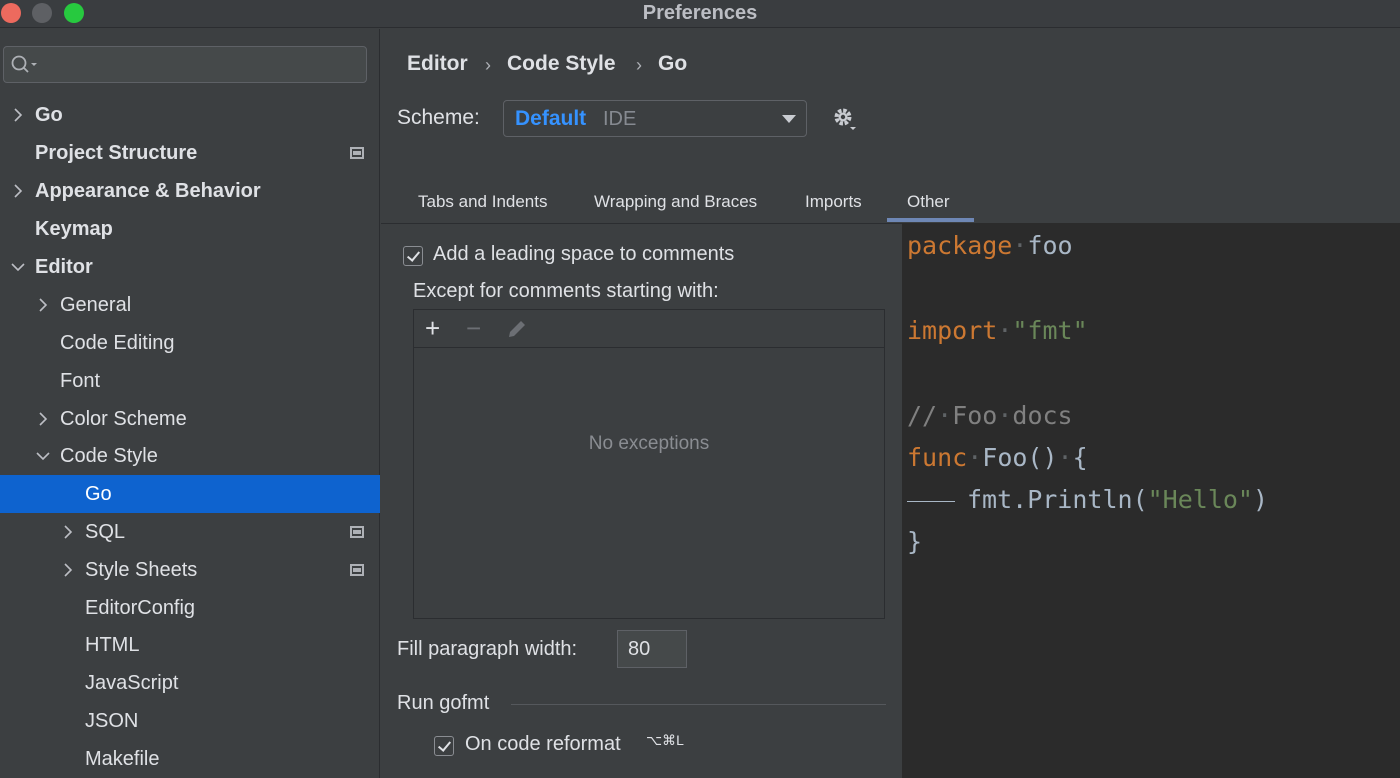  What do you see at coordinates (185, 64) in the screenshot?
I see `search-input` at bounding box center [185, 64].